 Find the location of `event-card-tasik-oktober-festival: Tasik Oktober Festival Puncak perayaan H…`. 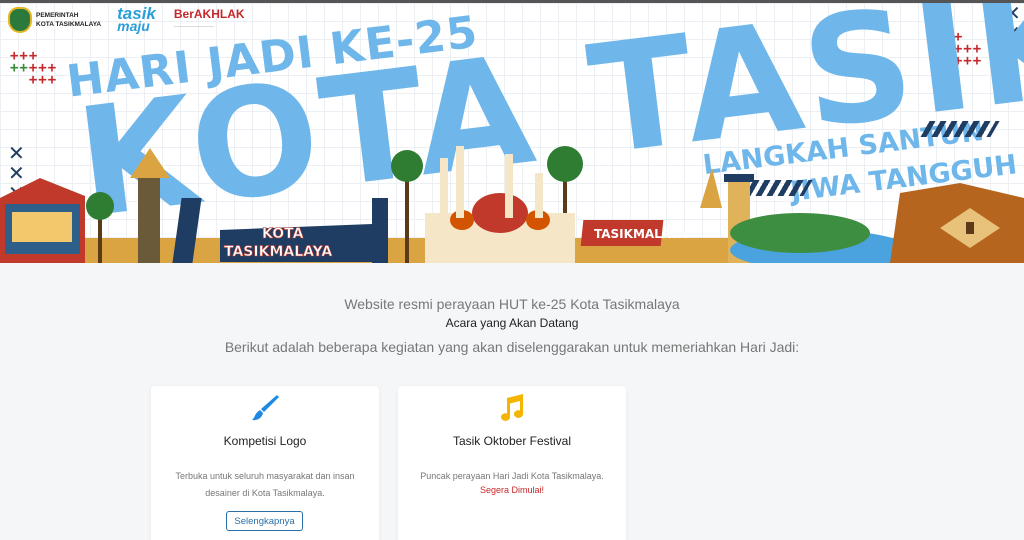

event-card-tasik-oktober-festival: Tasik Oktober Festival Puncak perayaan H… is located at coordinates (512, 463).